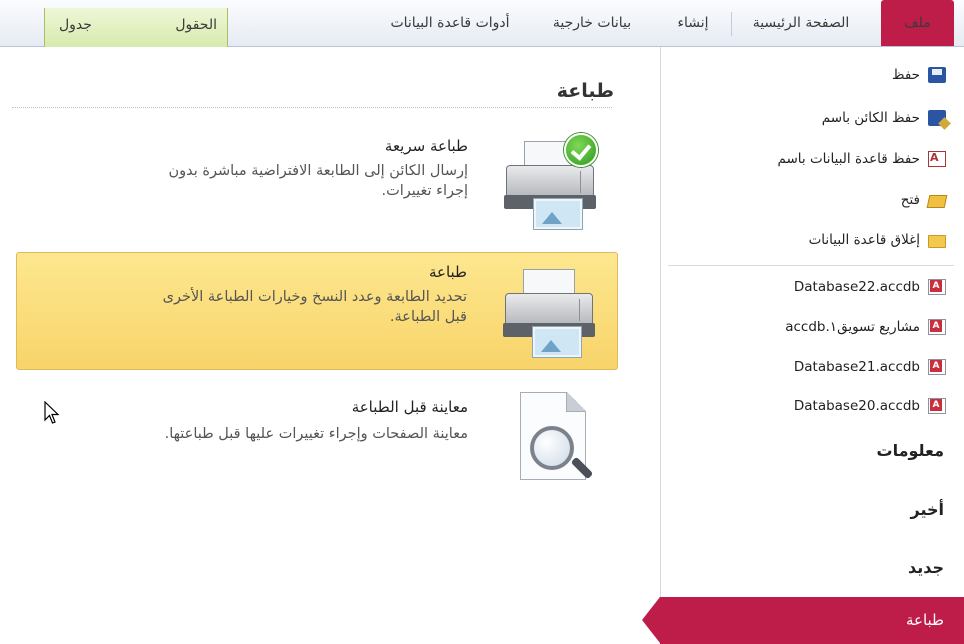 The image size is (964, 644). I want to click on tab-external-data: بيانات خارجية, so click(592, 23).